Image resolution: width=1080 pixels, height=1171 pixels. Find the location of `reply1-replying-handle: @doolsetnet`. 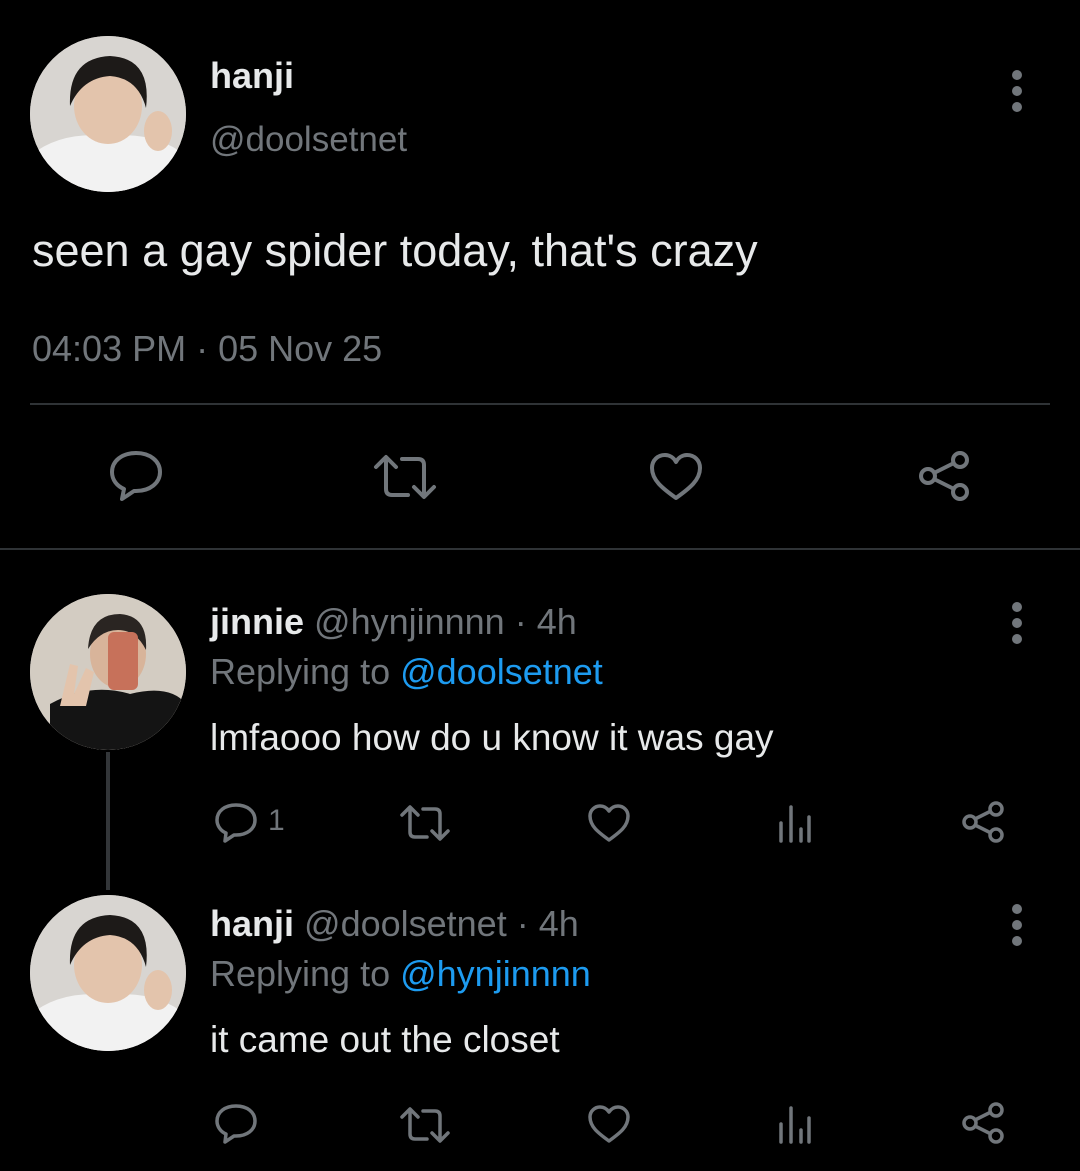

reply1-replying-handle: @doolsetnet is located at coordinates (501, 671).